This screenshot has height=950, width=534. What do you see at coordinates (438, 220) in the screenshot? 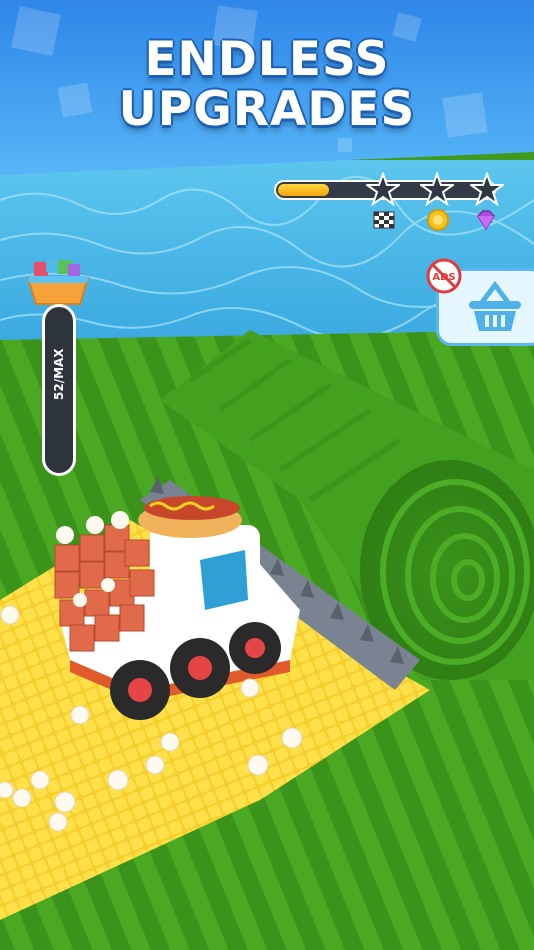
I see `coin-icon` at bounding box center [438, 220].